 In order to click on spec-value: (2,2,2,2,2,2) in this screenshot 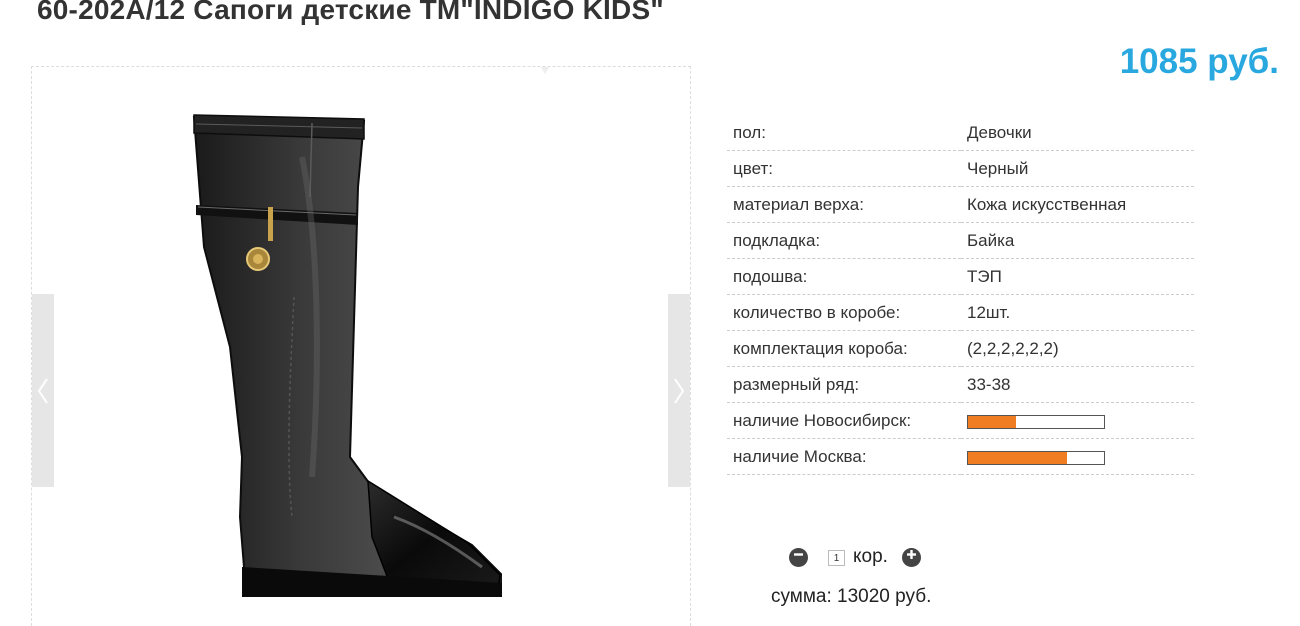, I will do `click(1077, 348)`.